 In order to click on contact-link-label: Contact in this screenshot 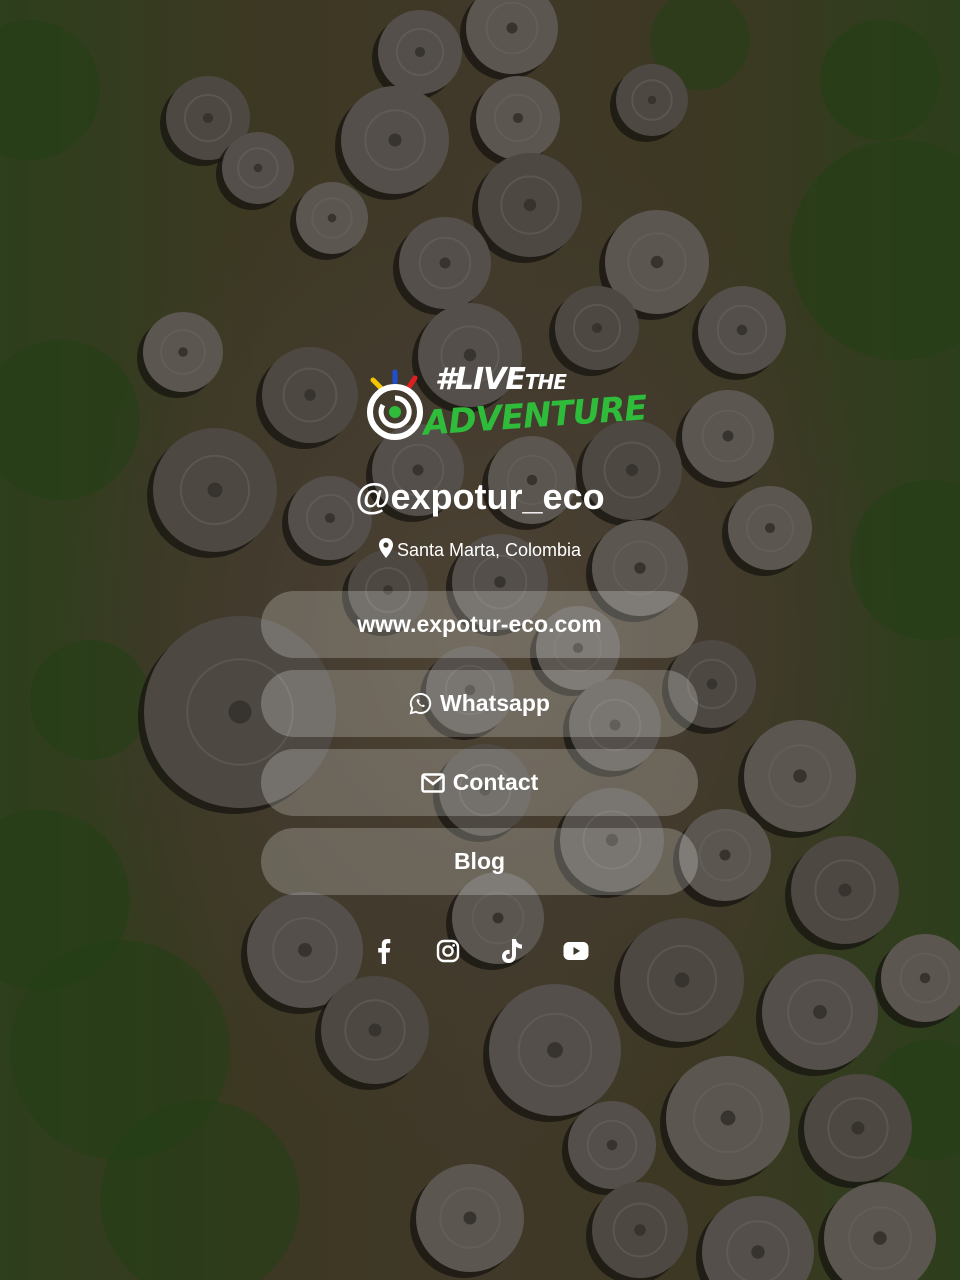, I will do `click(495, 782)`.